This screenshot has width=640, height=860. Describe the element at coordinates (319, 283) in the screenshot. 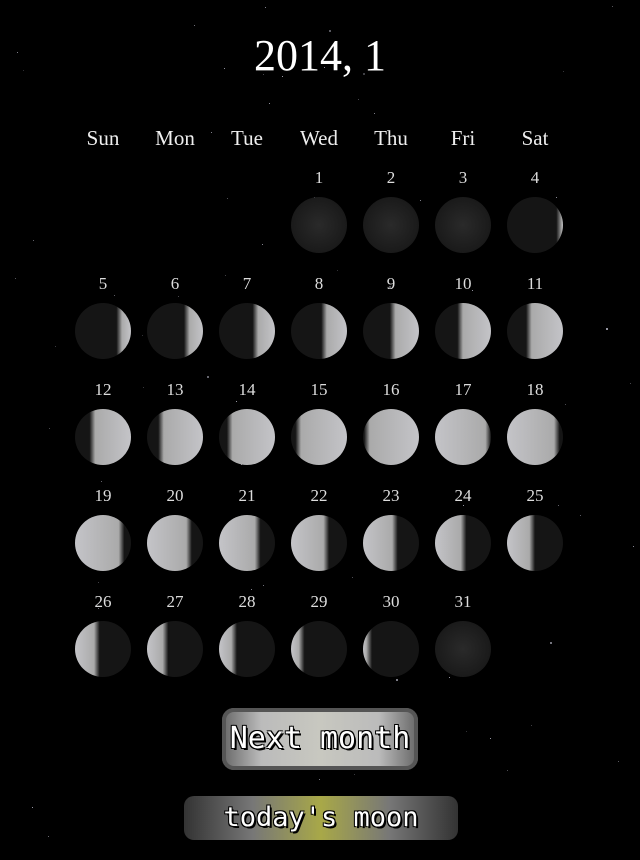

I see `day-number: 8` at that location.